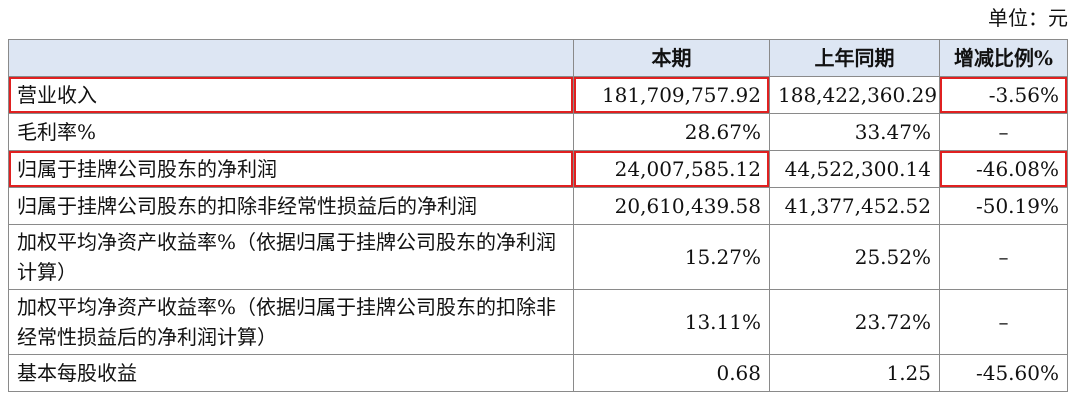 The image size is (1080, 415). What do you see at coordinates (854, 257) in the screenshot?
I see `cell-previous: 25.52%` at bounding box center [854, 257].